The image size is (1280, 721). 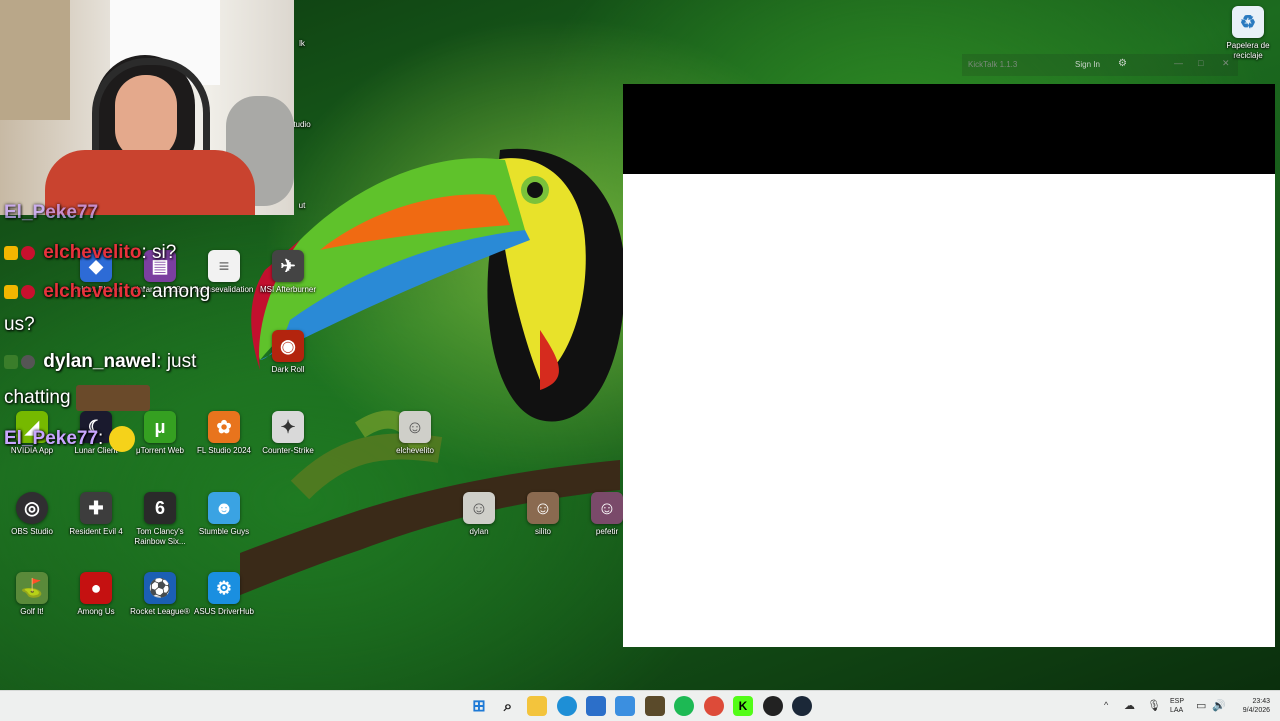 What do you see at coordinates (1256, 710) in the screenshot?
I see `clock-date: 9/4/2026` at bounding box center [1256, 710].